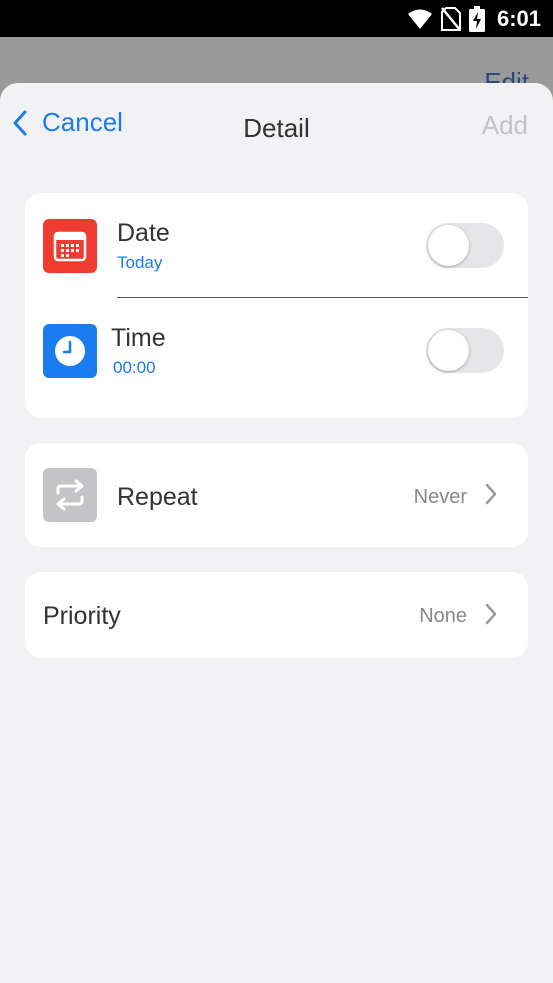 Image resolution: width=553 pixels, height=983 pixels. Describe the element at coordinates (82, 616) in the screenshot. I see `priority-title: Priority` at that location.